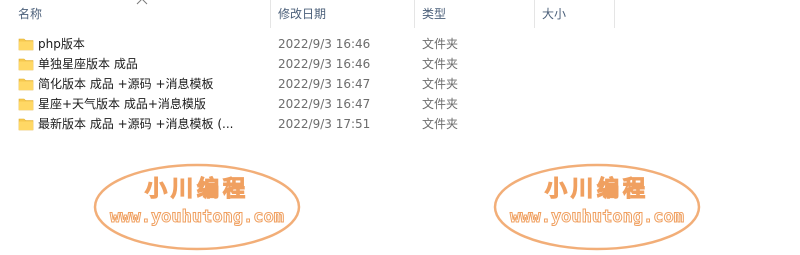  Describe the element at coordinates (400, 14) in the screenshot. I see `column-header-row: 名称 修改日期 类型 大小` at that location.